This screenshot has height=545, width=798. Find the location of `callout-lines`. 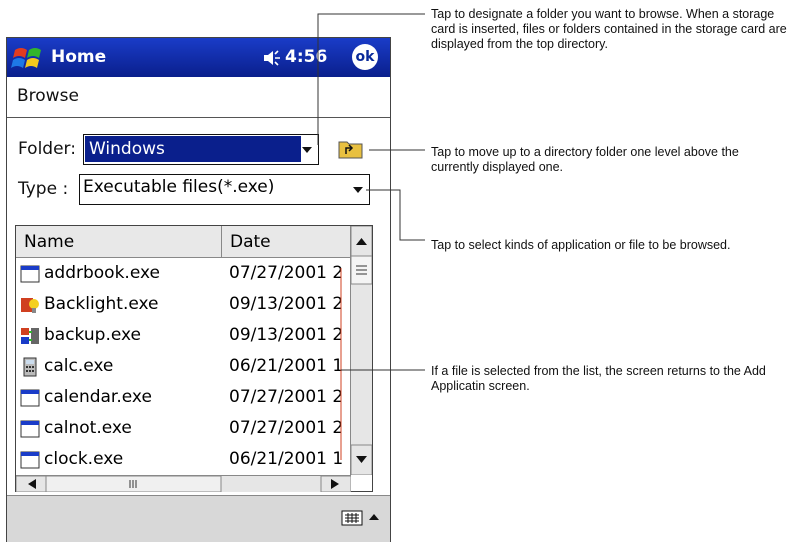

callout-lines is located at coordinates (371, 236).